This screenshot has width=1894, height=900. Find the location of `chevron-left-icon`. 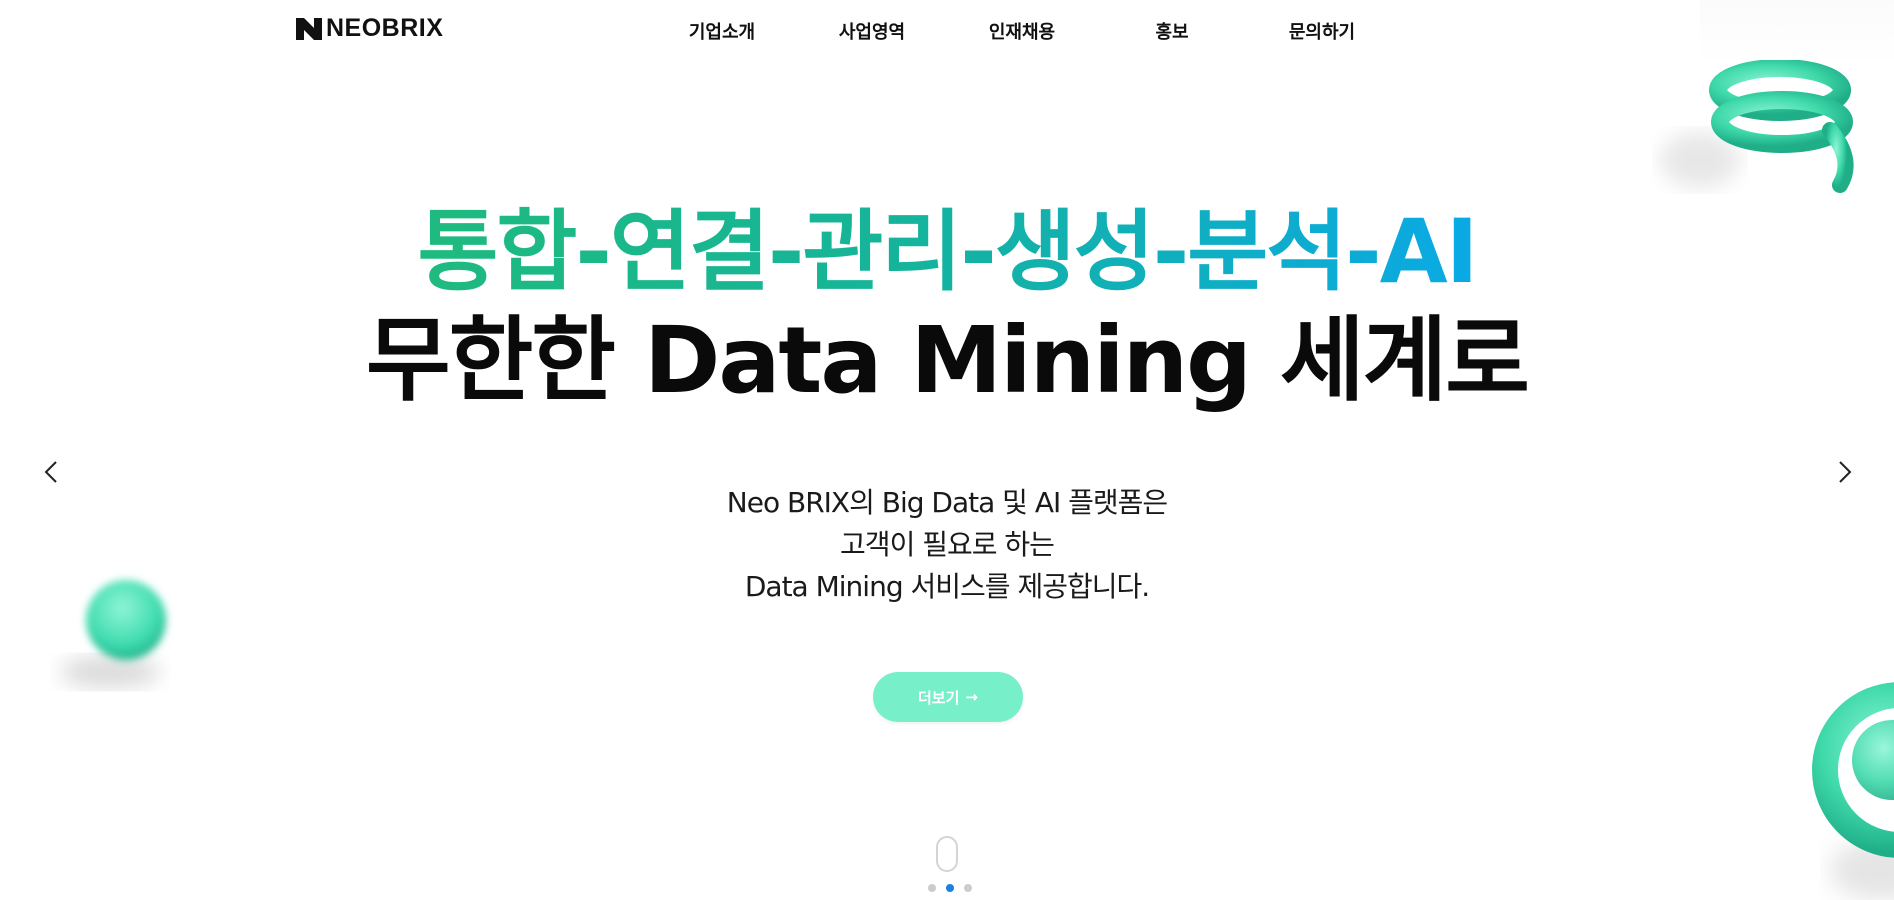

chevron-left-icon is located at coordinates (52, 472).